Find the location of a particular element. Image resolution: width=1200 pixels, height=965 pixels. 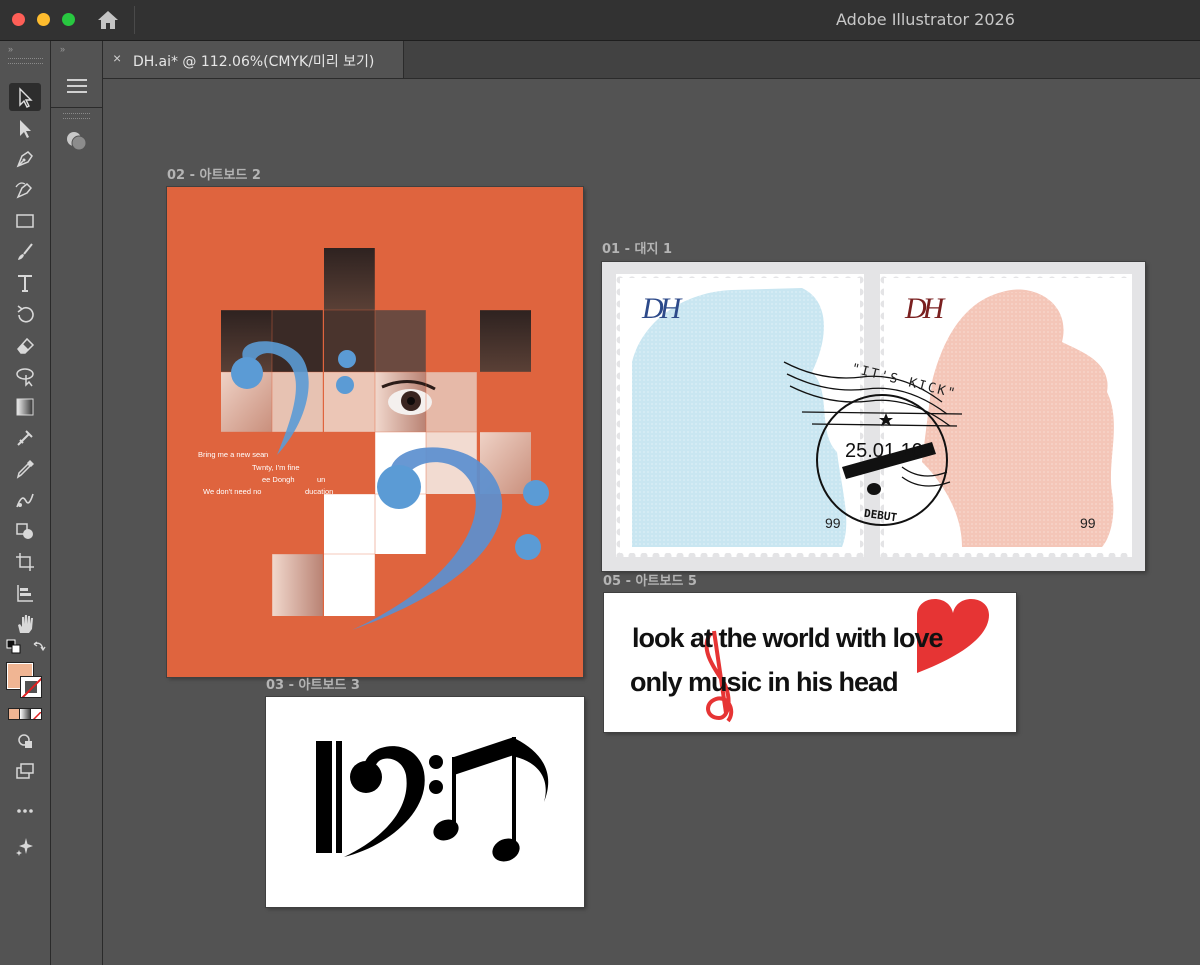

panel-menu-section is located at coordinates (76, 87).